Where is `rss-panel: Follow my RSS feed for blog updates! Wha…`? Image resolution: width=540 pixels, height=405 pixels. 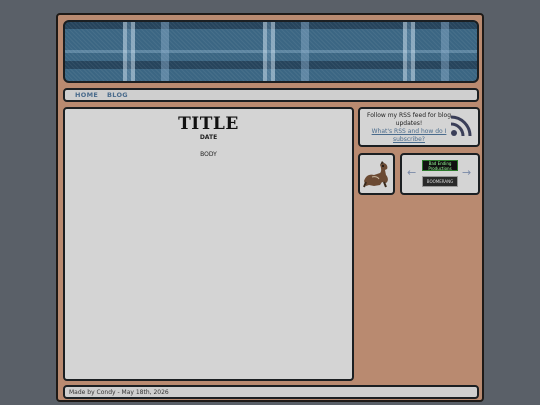 rss-panel: Follow my RSS feed for blog updates! Wha… is located at coordinates (419, 127).